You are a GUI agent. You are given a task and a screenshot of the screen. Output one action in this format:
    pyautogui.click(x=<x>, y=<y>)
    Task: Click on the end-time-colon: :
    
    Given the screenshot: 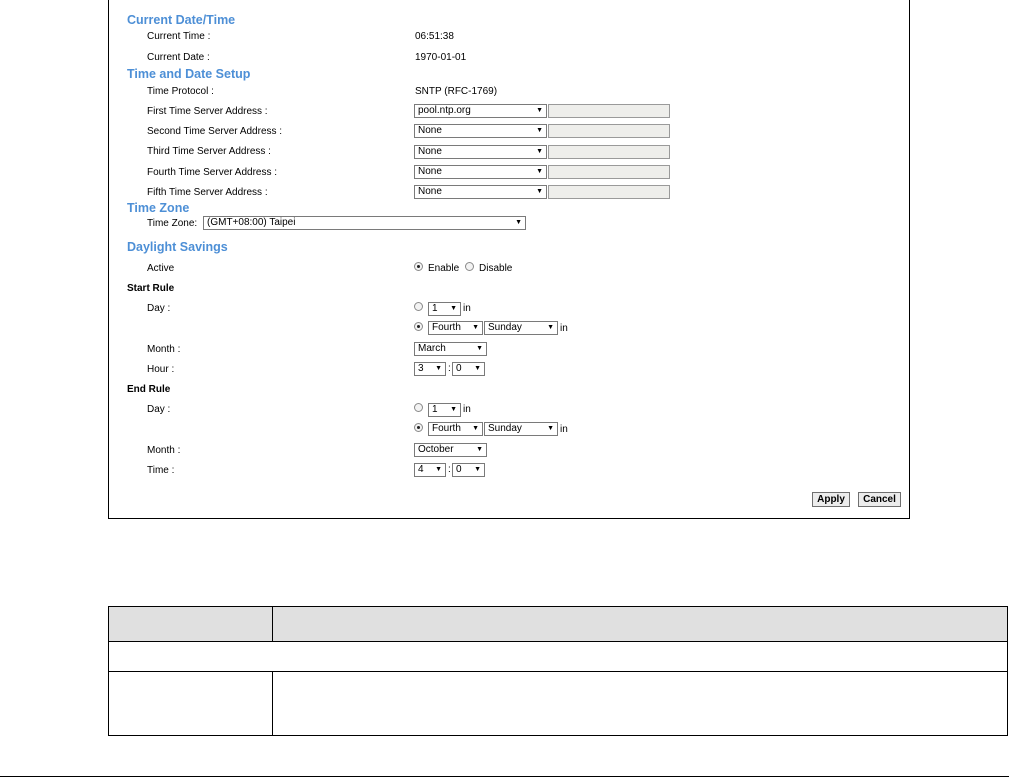 What is the action you would take?
    pyautogui.click(x=449, y=469)
    